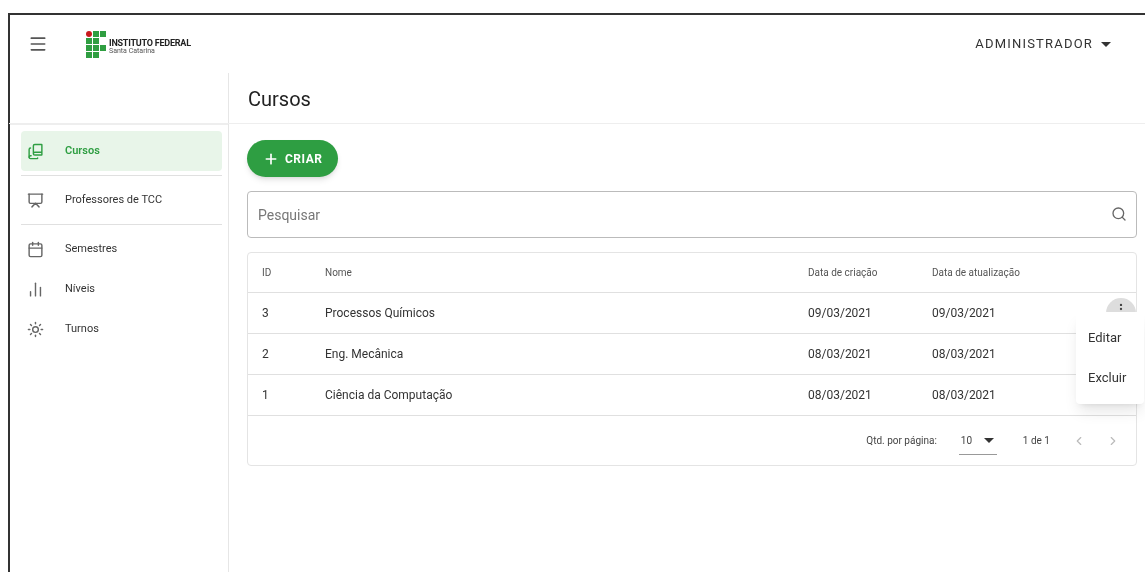 This screenshot has height=572, width=1145. What do you see at coordinates (976, 273) in the screenshot?
I see `column-header: Data de atualização` at bounding box center [976, 273].